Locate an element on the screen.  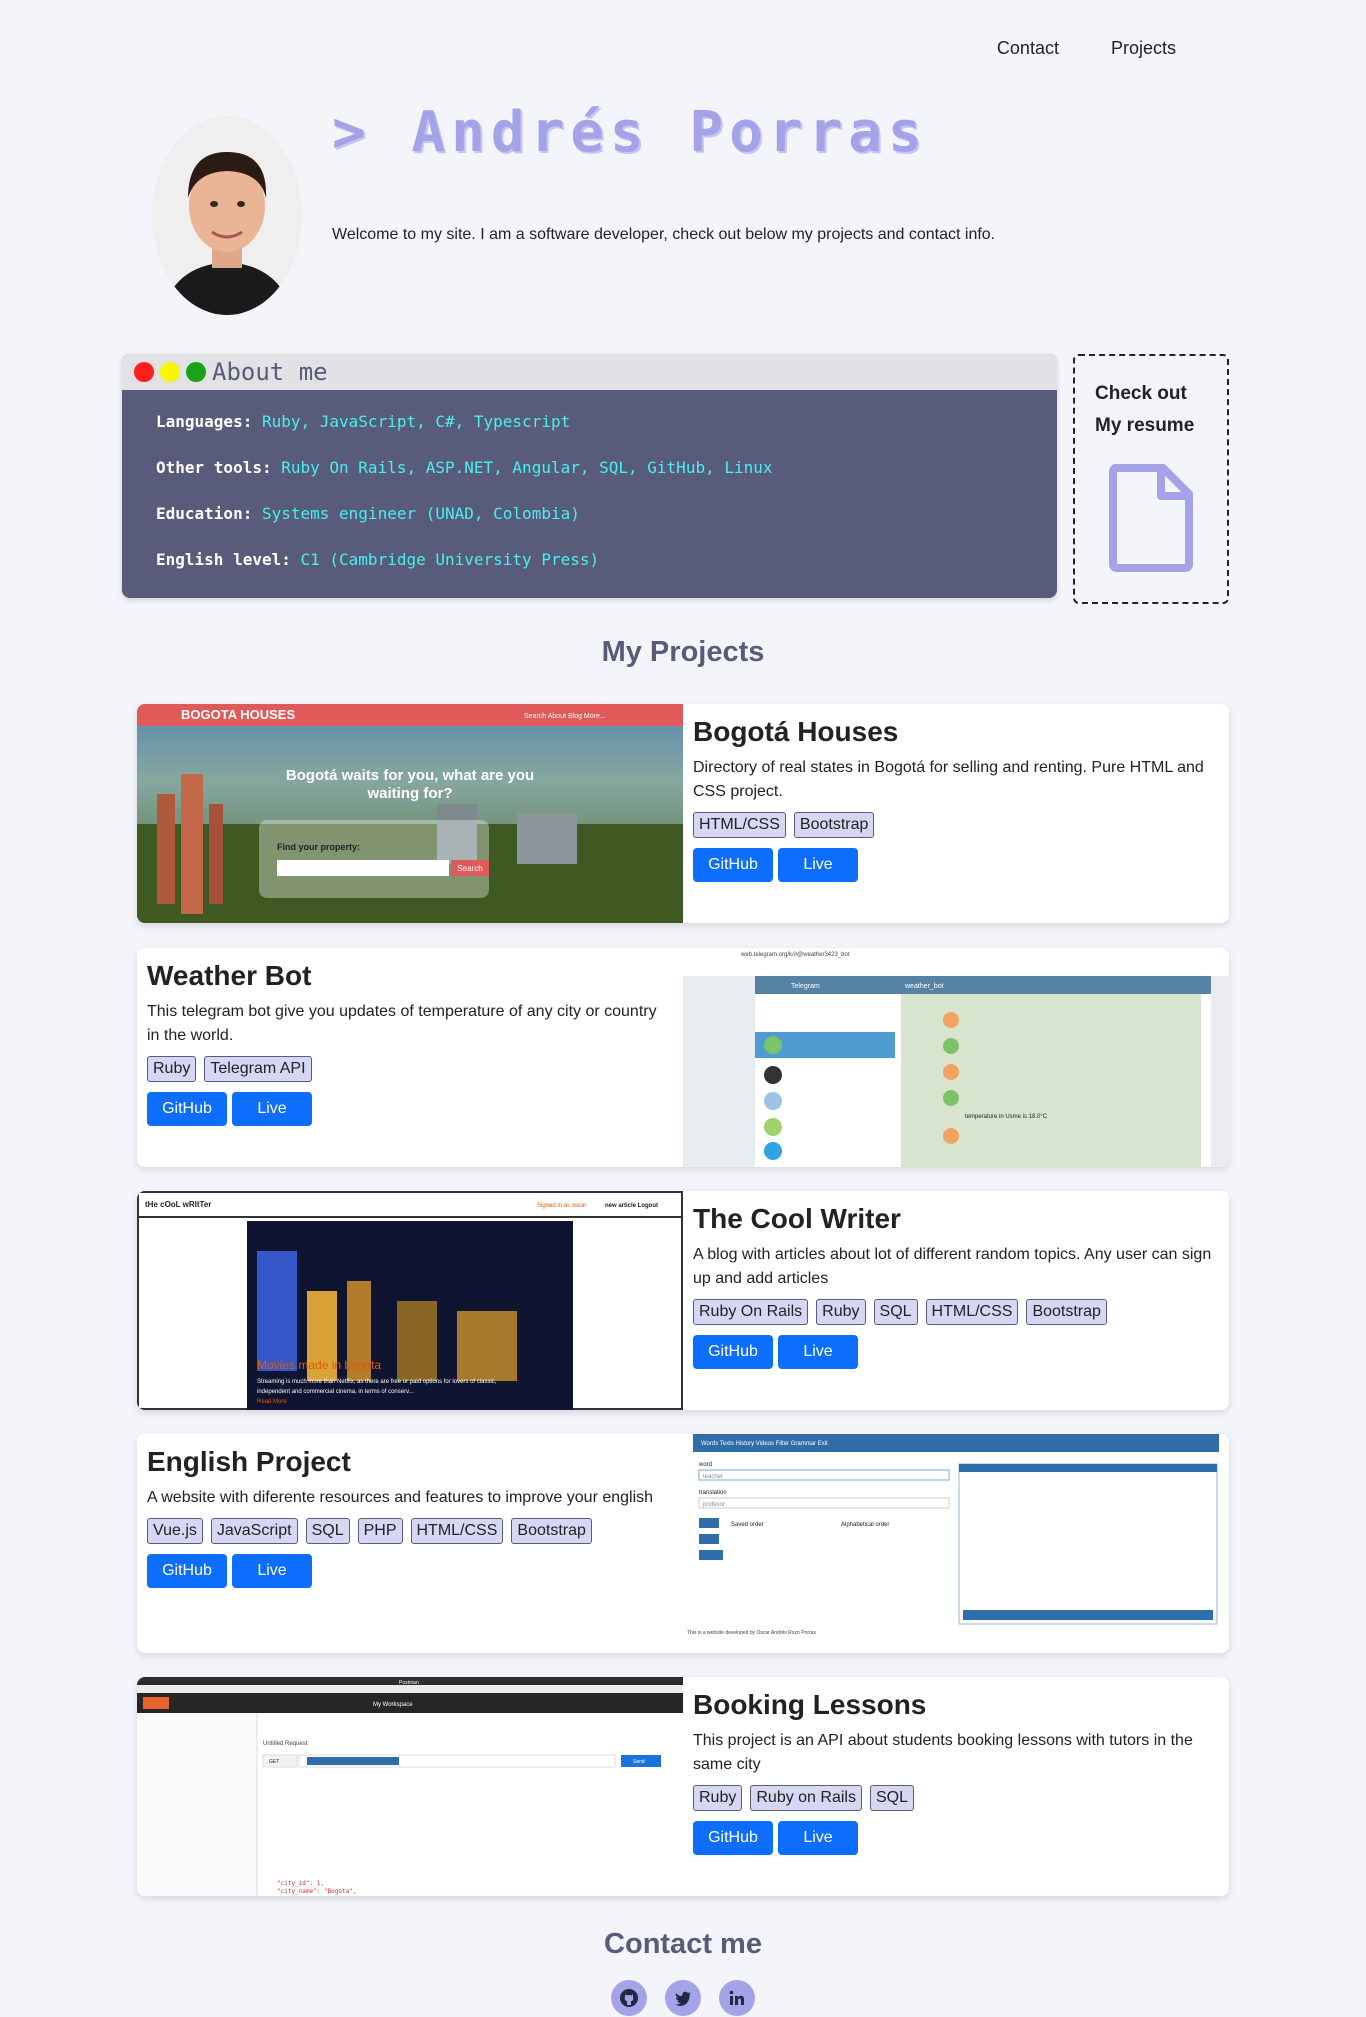
svg-text: Untitled Request is located at coordinates (285, 1744).